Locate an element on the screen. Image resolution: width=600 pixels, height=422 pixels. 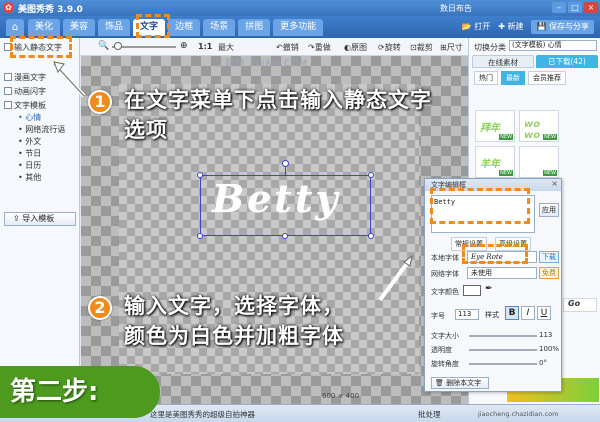
delete-text-label: 删除本文字 is located at coordinates (464, 383).